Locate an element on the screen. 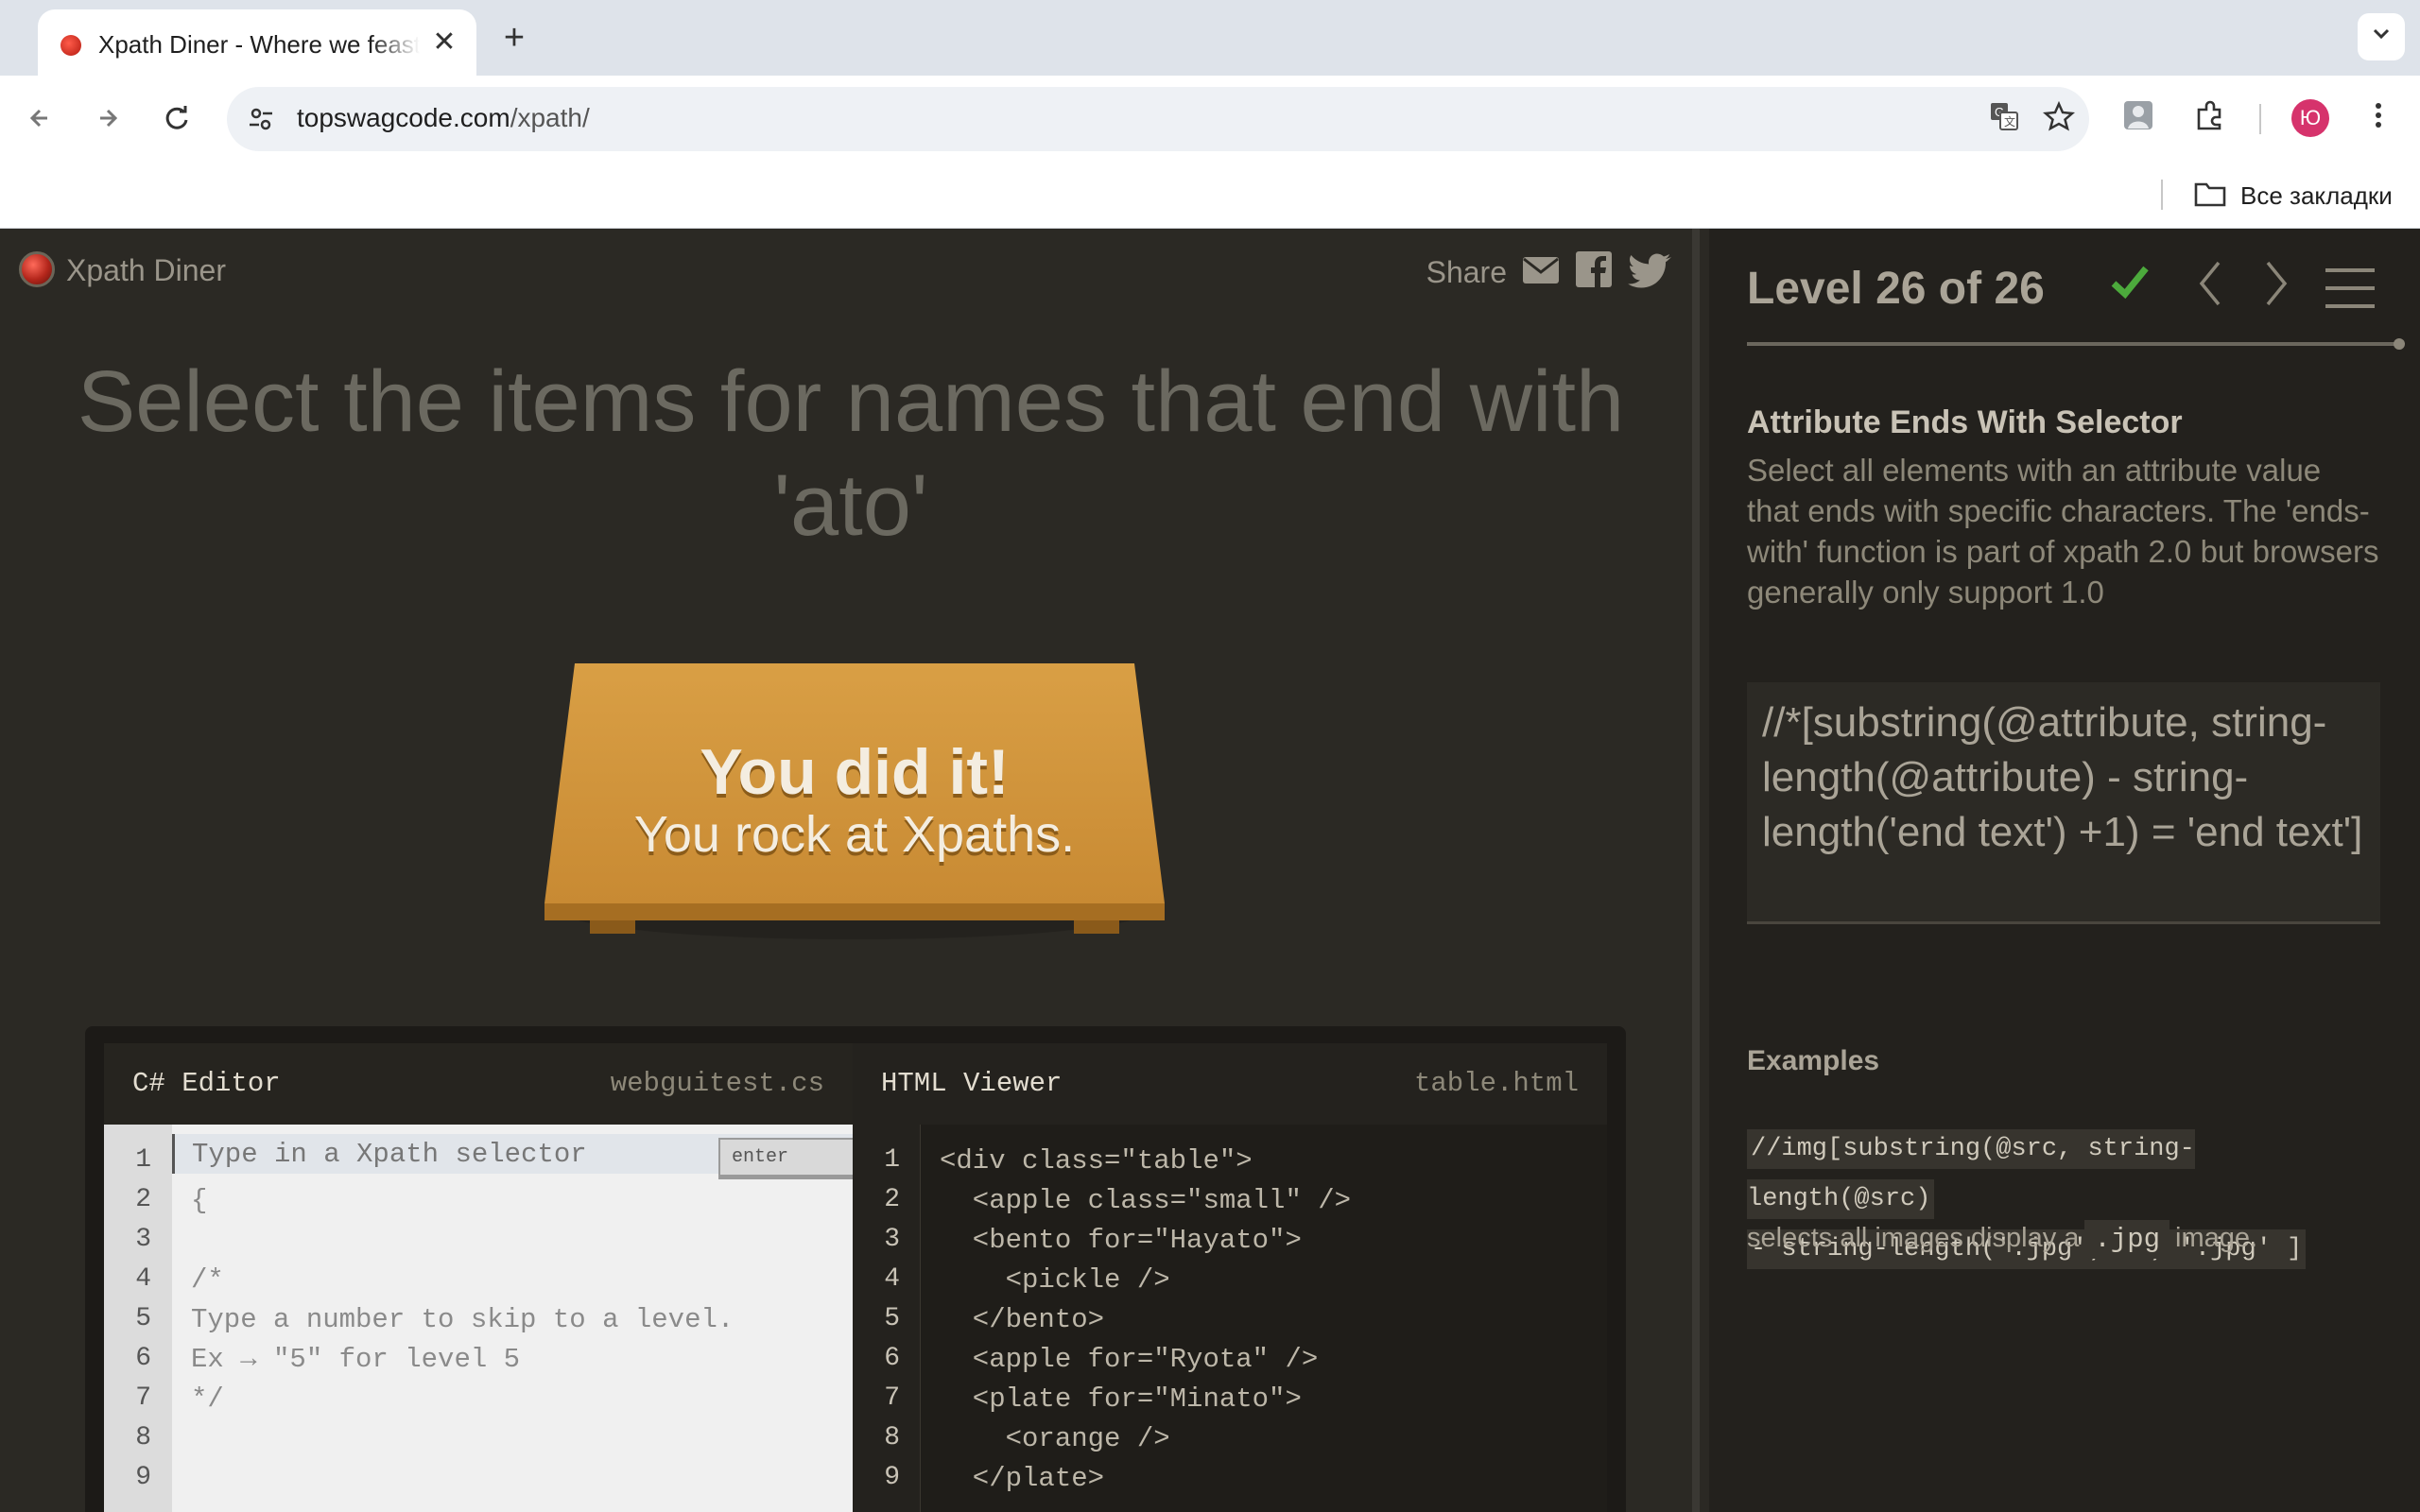  share-label: Share is located at coordinates (1466, 272).